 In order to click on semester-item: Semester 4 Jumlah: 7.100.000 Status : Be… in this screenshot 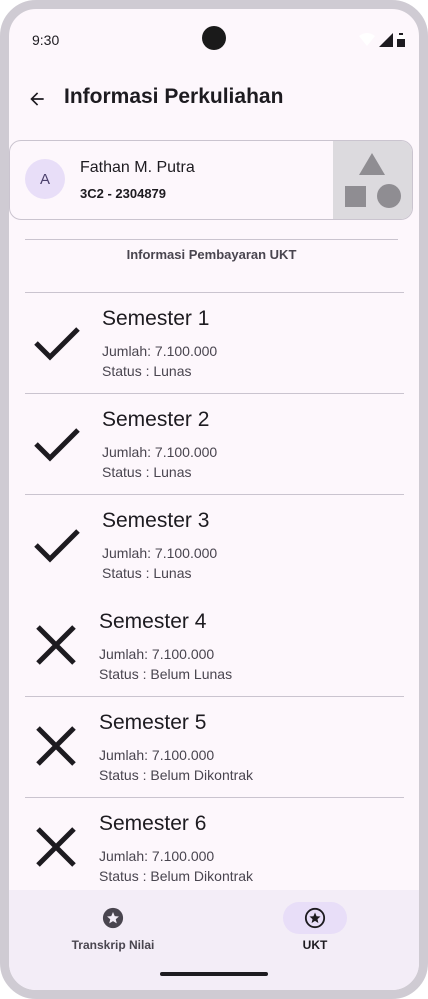, I will do `click(214, 646)`.